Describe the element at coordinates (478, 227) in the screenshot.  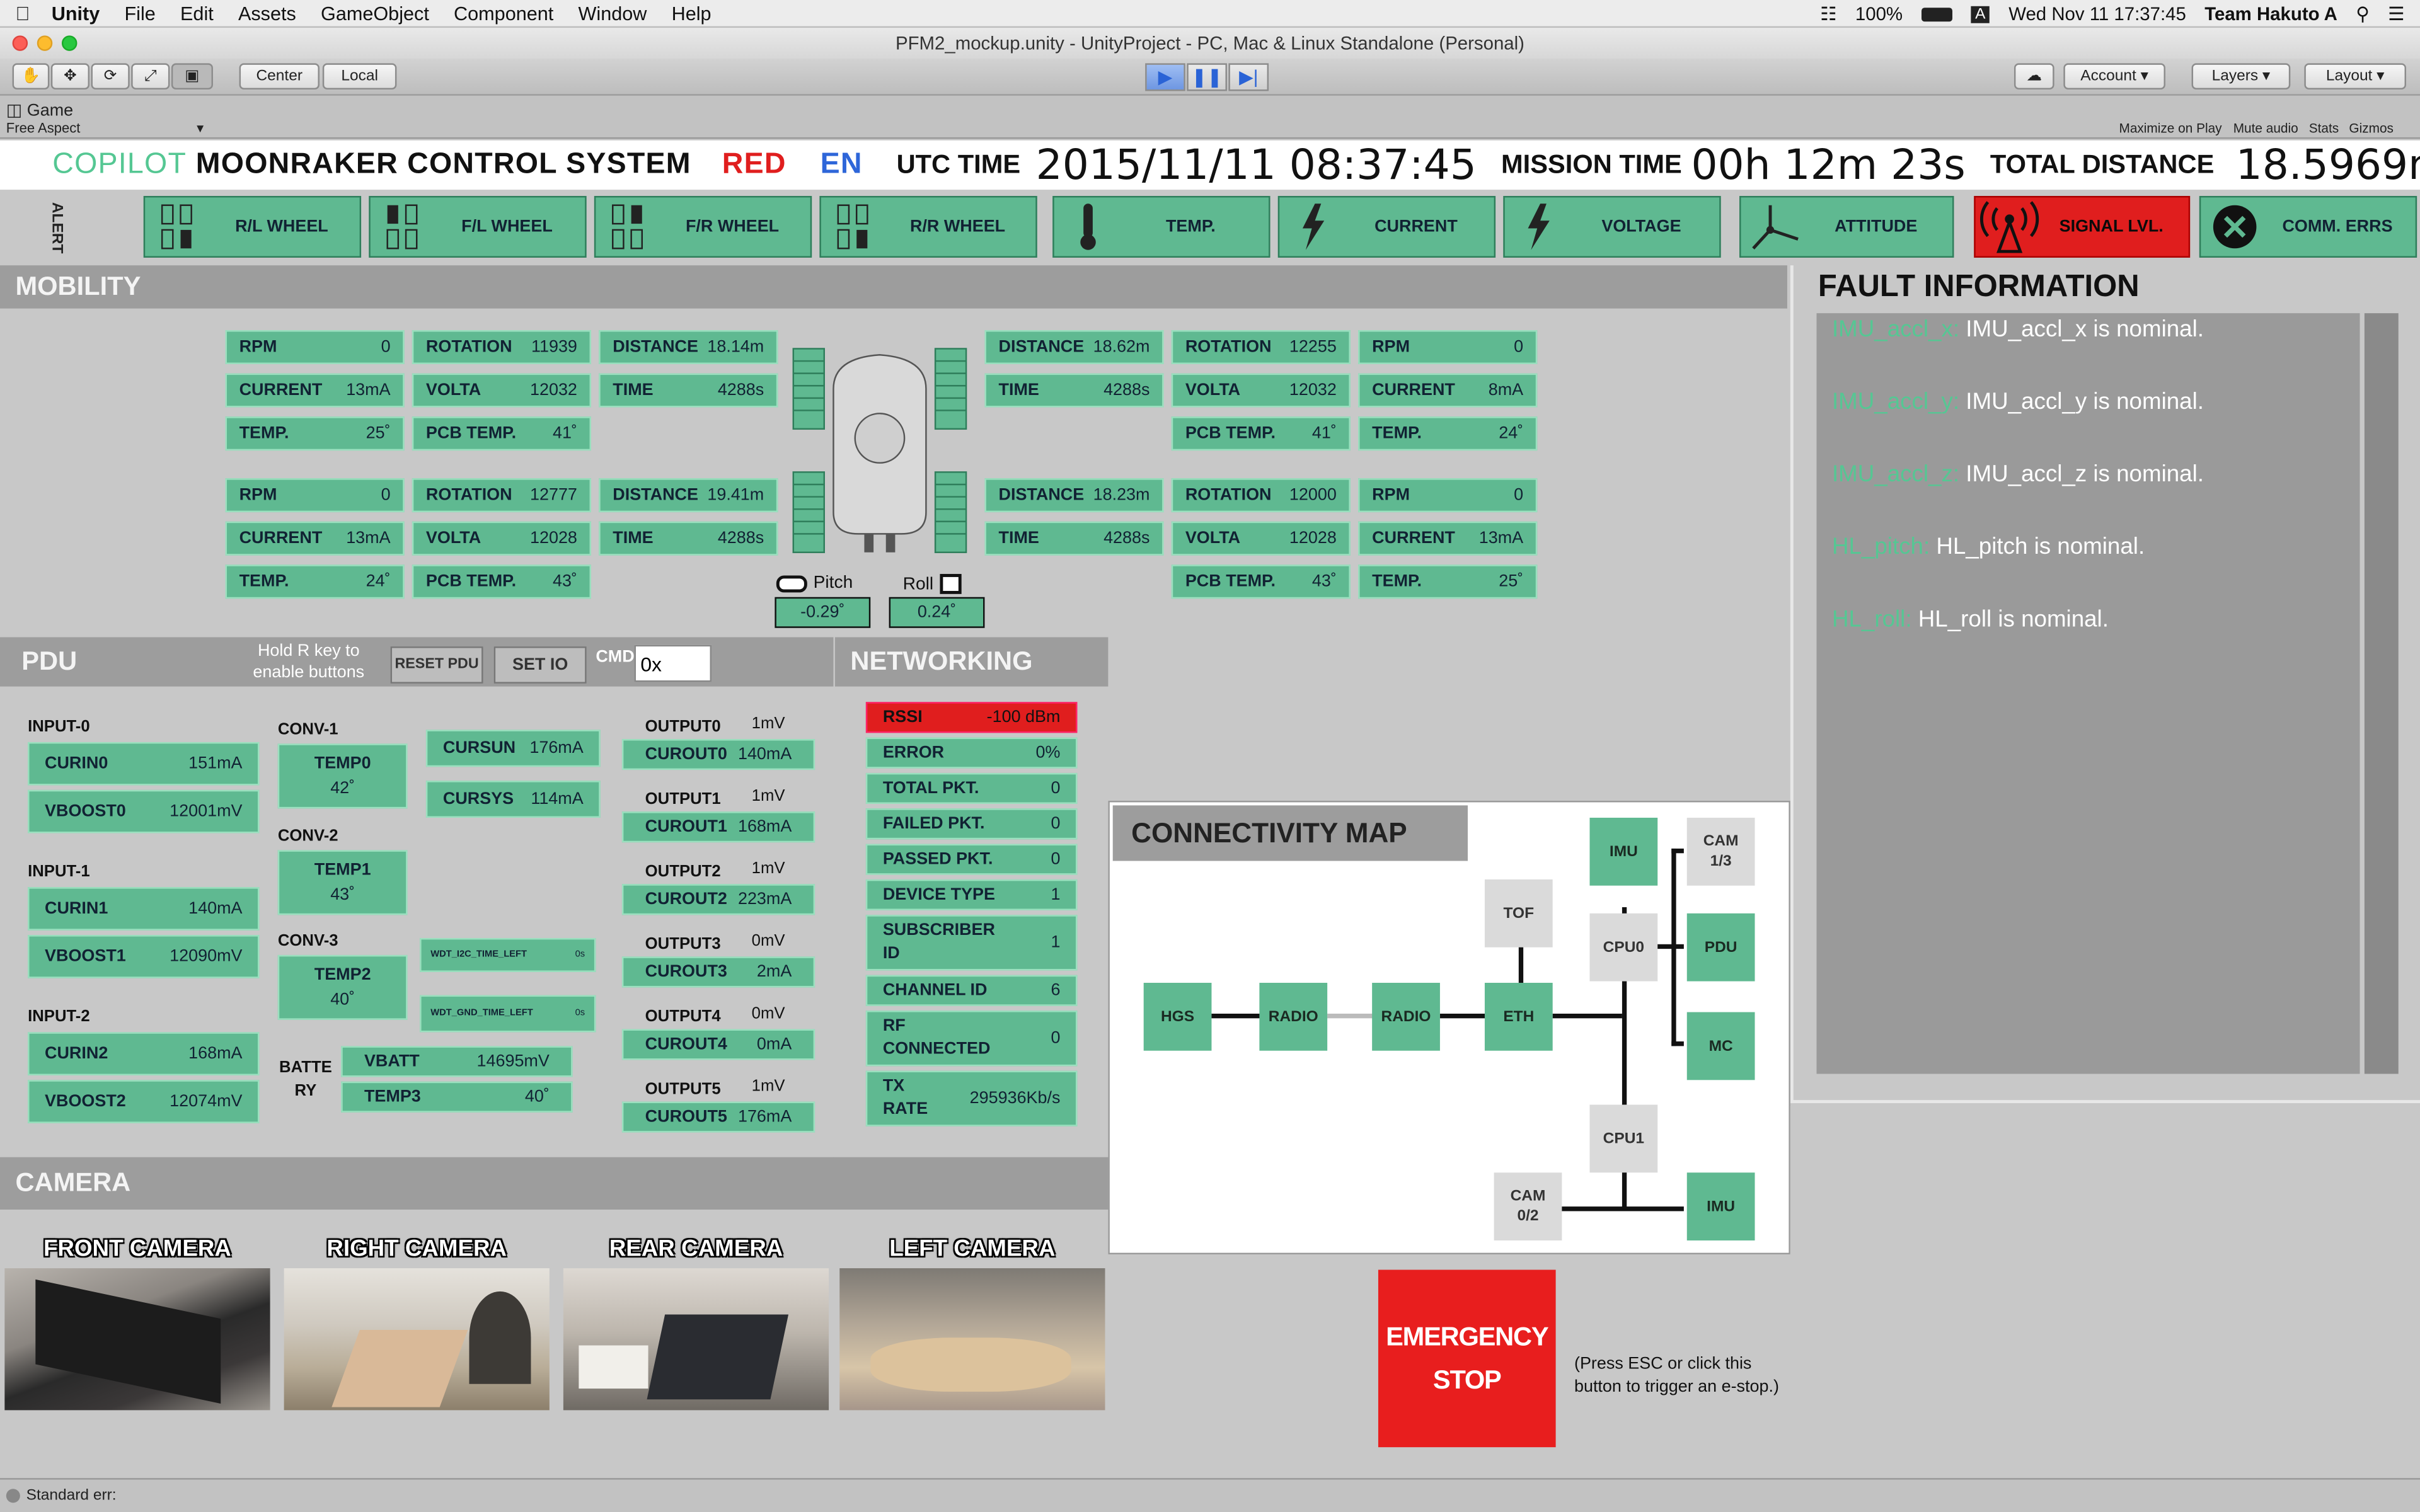
I see `alert-fl-wheel: F/L WHEEL` at that location.